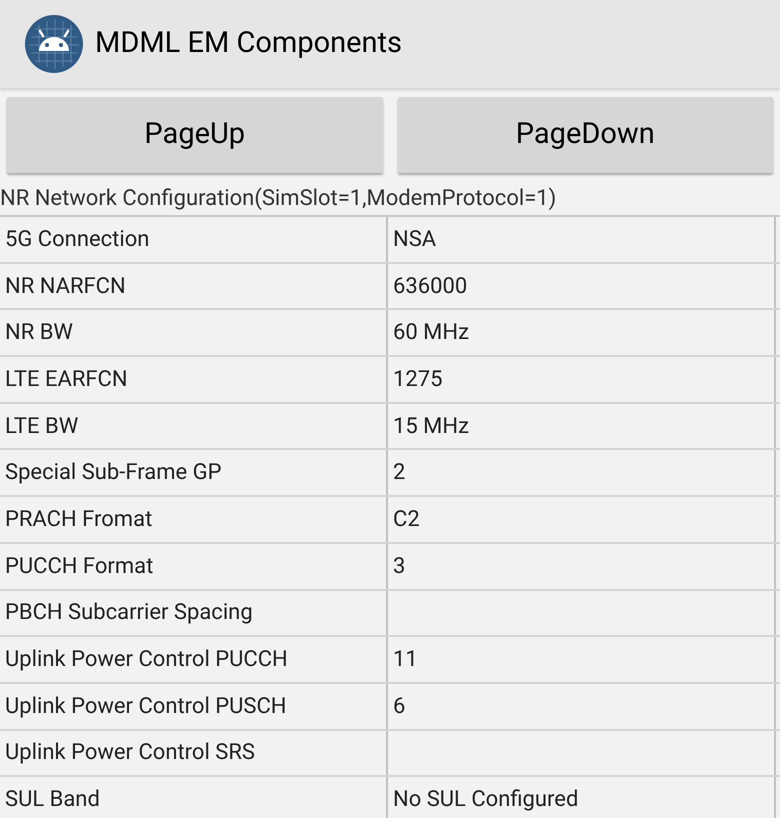 The height and width of the screenshot is (818, 780). Describe the element at coordinates (279, 199) in the screenshot. I see `section-title: NR Network Configuration(SimSlot=1,ModemProtocol=1)` at that location.